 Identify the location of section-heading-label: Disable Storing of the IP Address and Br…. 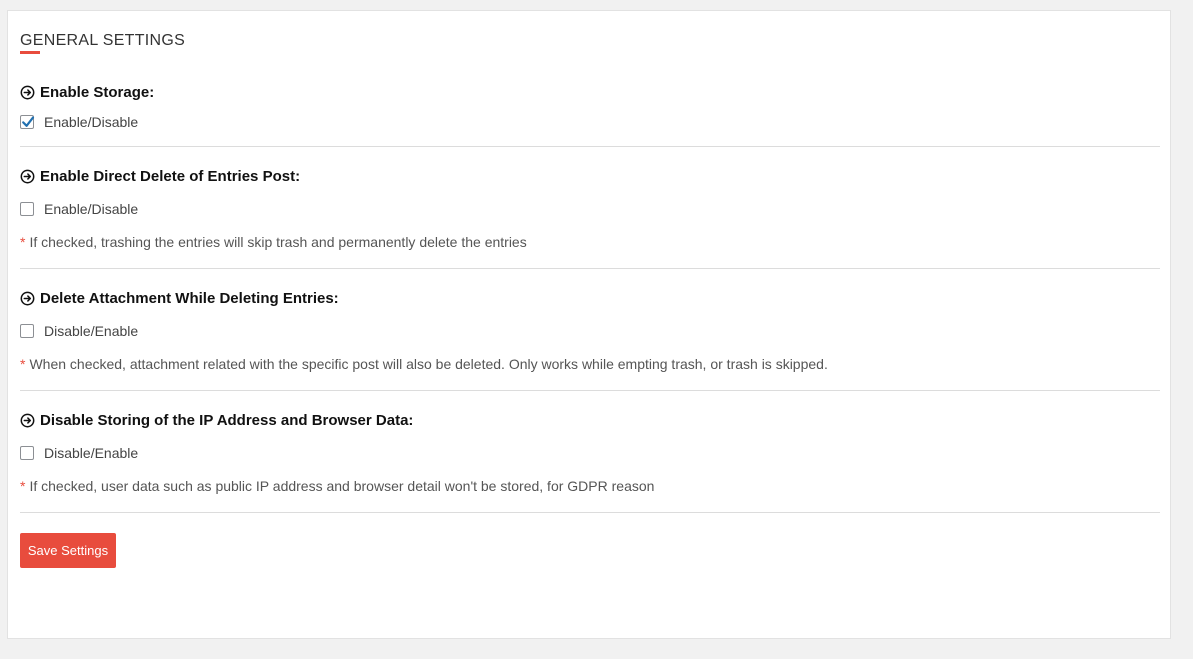
(227, 420).